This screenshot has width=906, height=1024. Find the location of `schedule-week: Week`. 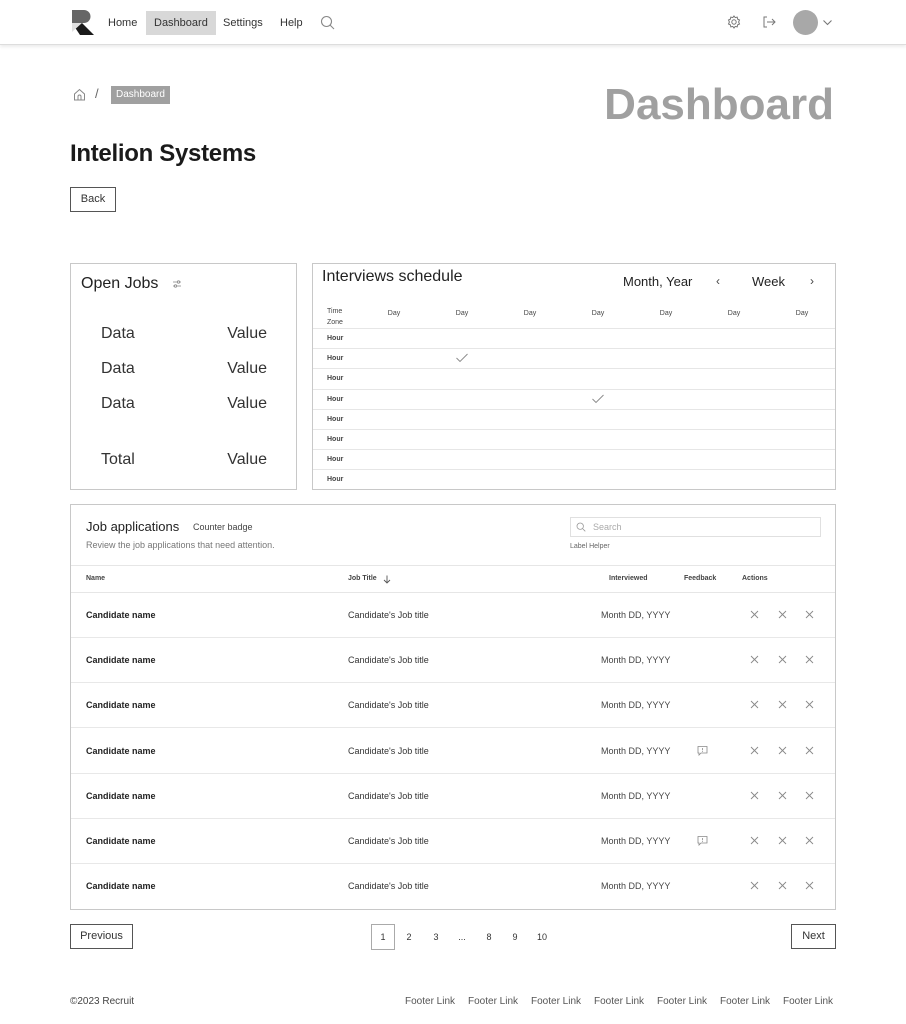

schedule-week: Week is located at coordinates (768, 281).